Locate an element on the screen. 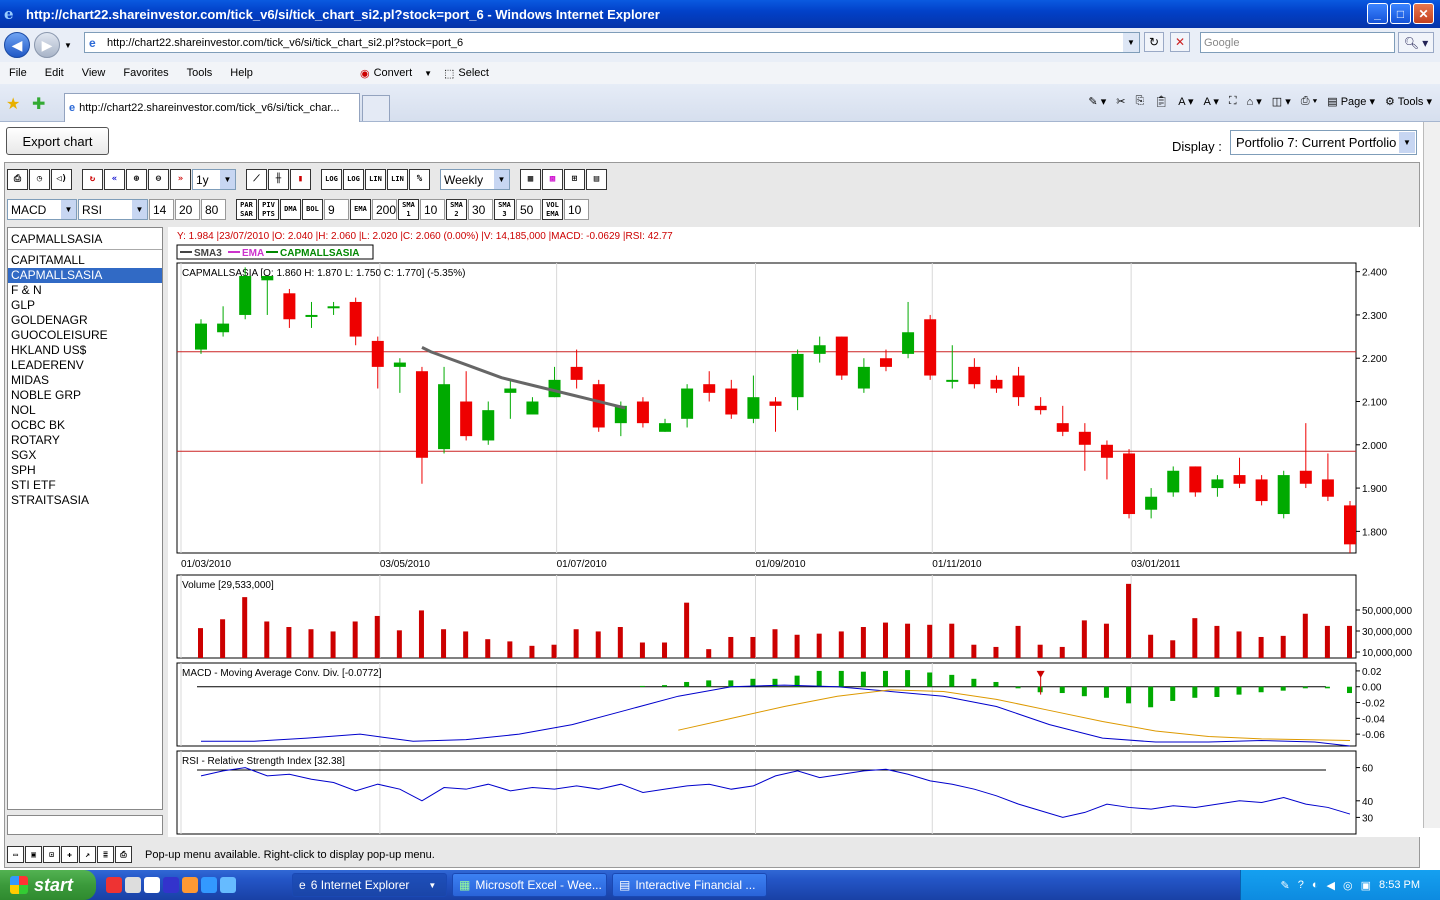  printer-small-icon: ⎙ is located at coordinates (123, 854).